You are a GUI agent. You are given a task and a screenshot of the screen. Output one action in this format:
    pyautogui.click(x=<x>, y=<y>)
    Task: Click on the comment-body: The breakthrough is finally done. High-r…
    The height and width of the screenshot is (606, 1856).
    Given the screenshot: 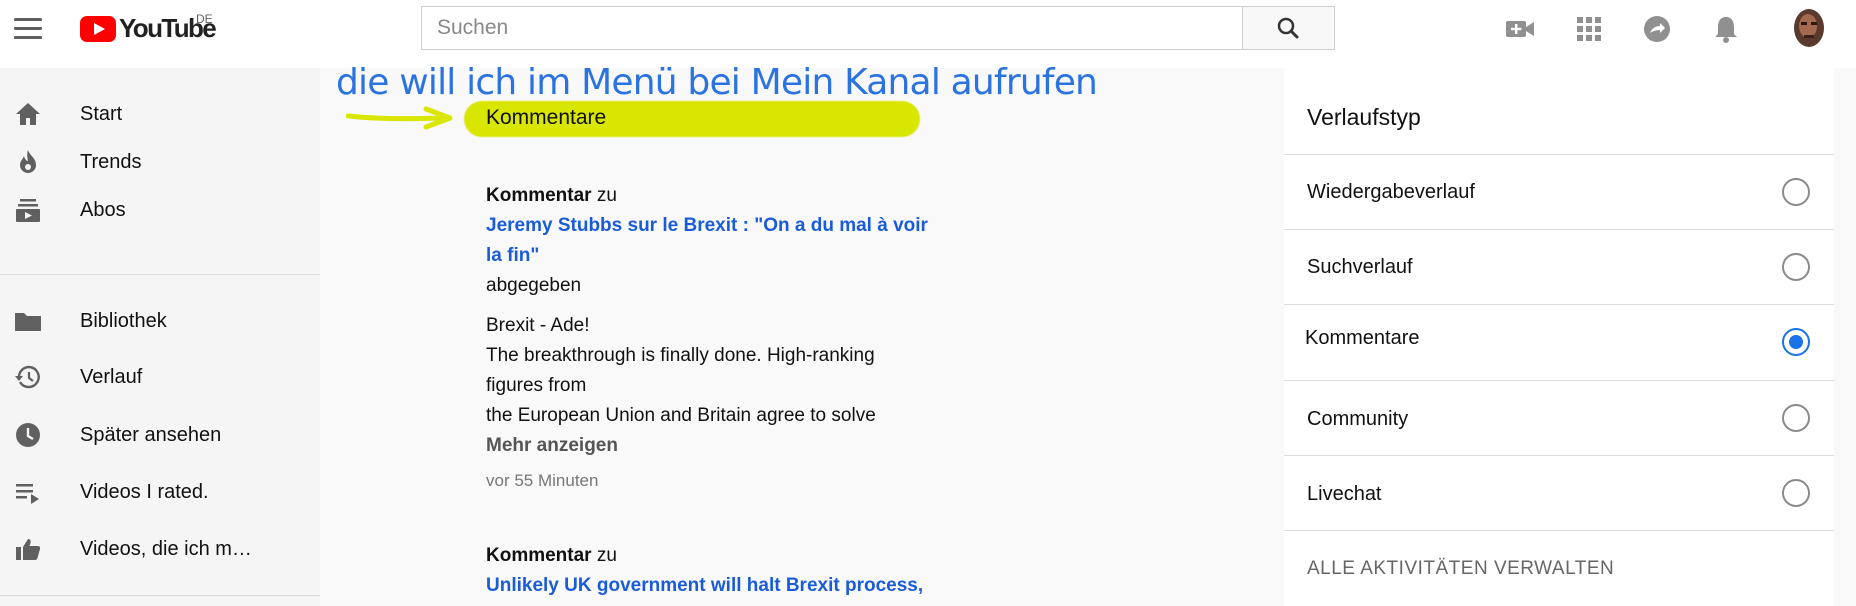 What is the action you would take?
    pyautogui.click(x=680, y=355)
    